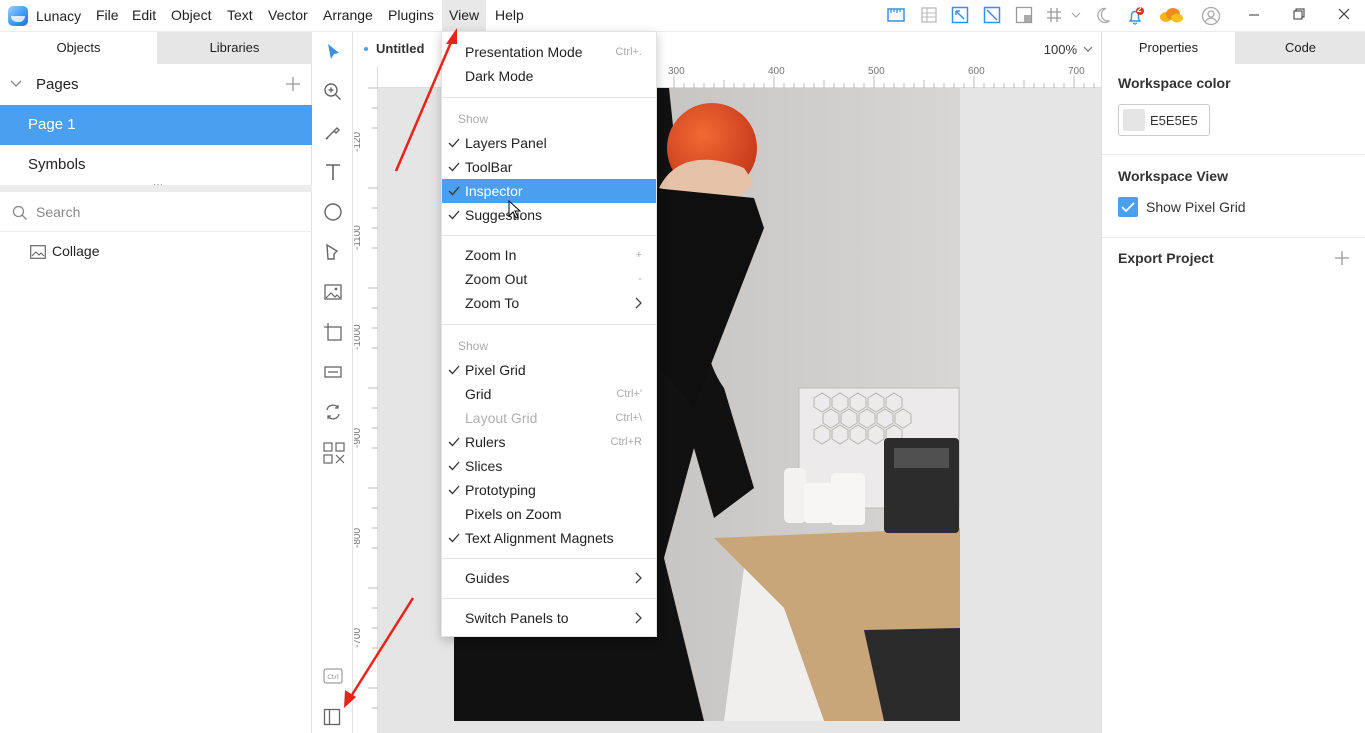  I want to click on keyboard-shortcuts-ctrl-icon: Ctrl, so click(333, 678).